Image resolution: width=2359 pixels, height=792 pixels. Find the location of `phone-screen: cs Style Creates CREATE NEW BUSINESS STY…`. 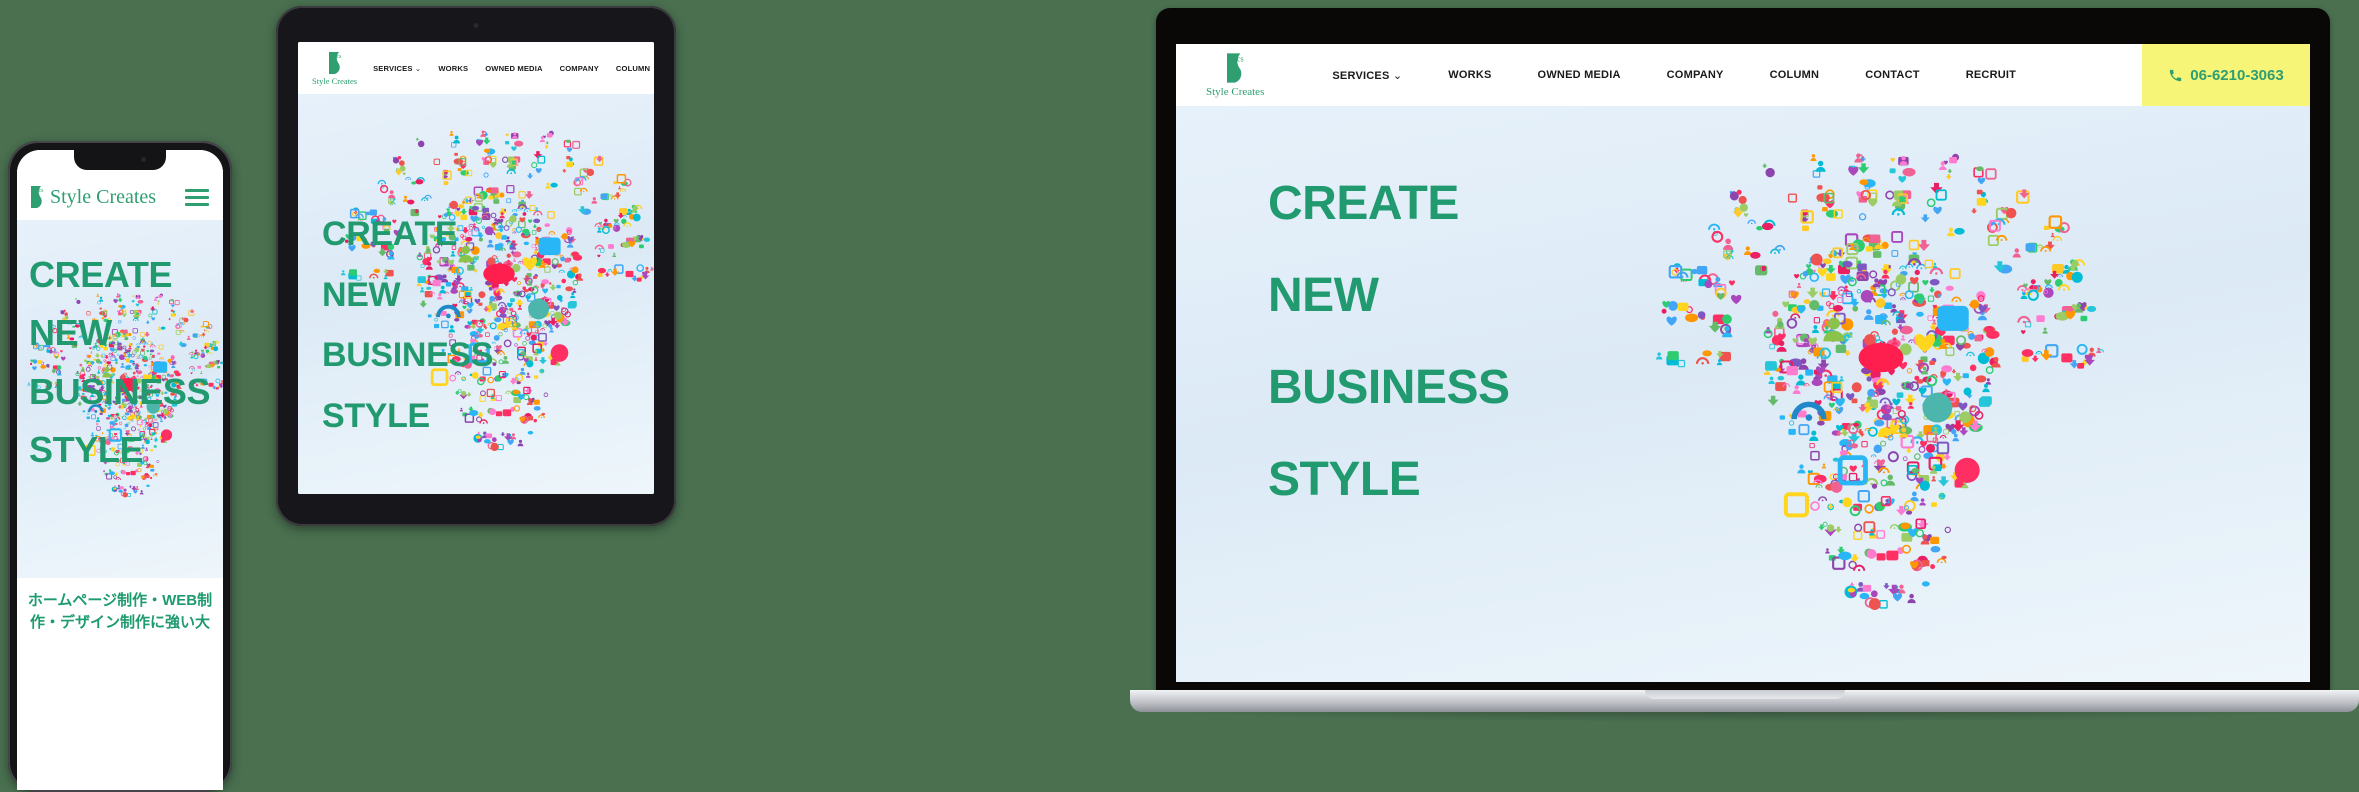

phone-screen: cs Style Creates CREATE NEW BUSINESS STY… is located at coordinates (120, 470).